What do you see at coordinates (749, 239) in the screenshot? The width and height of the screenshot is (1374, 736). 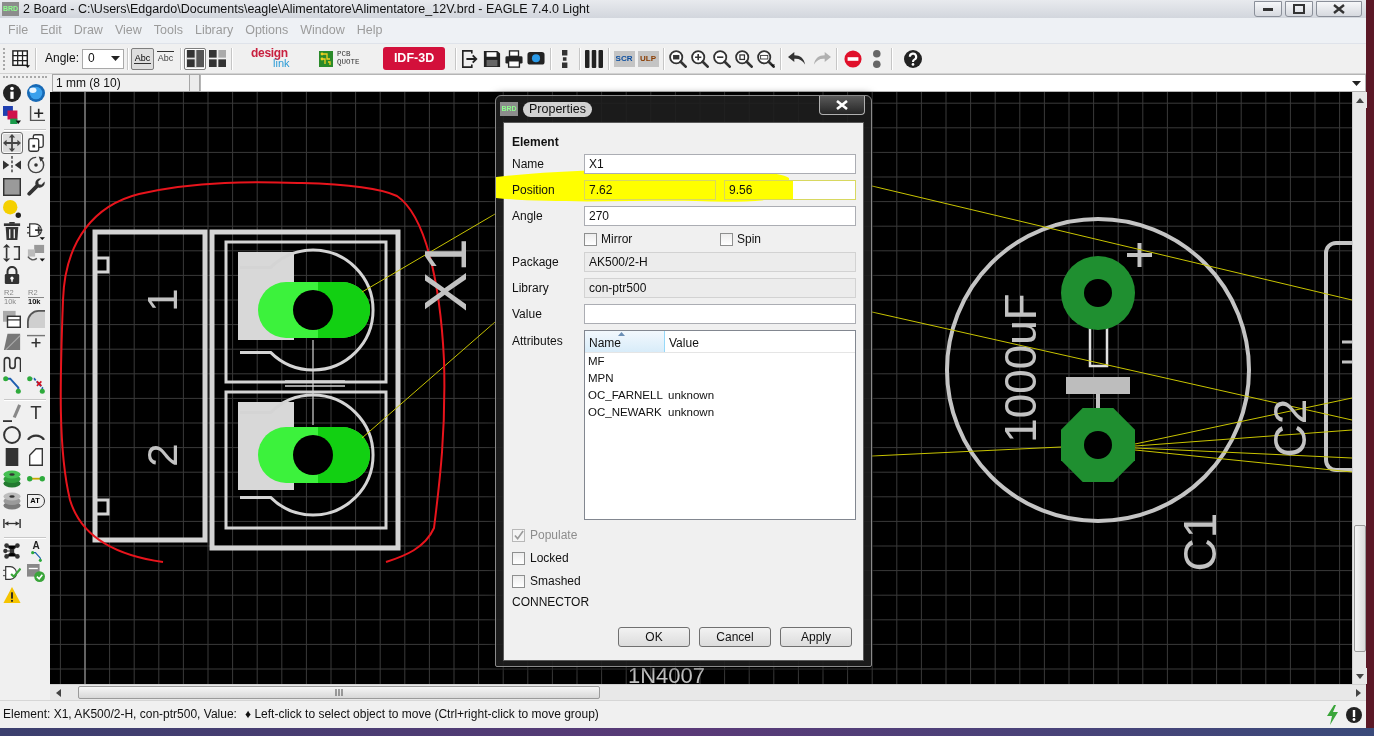 I see `checkbox-label: Spin` at bounding box center [749, 239].